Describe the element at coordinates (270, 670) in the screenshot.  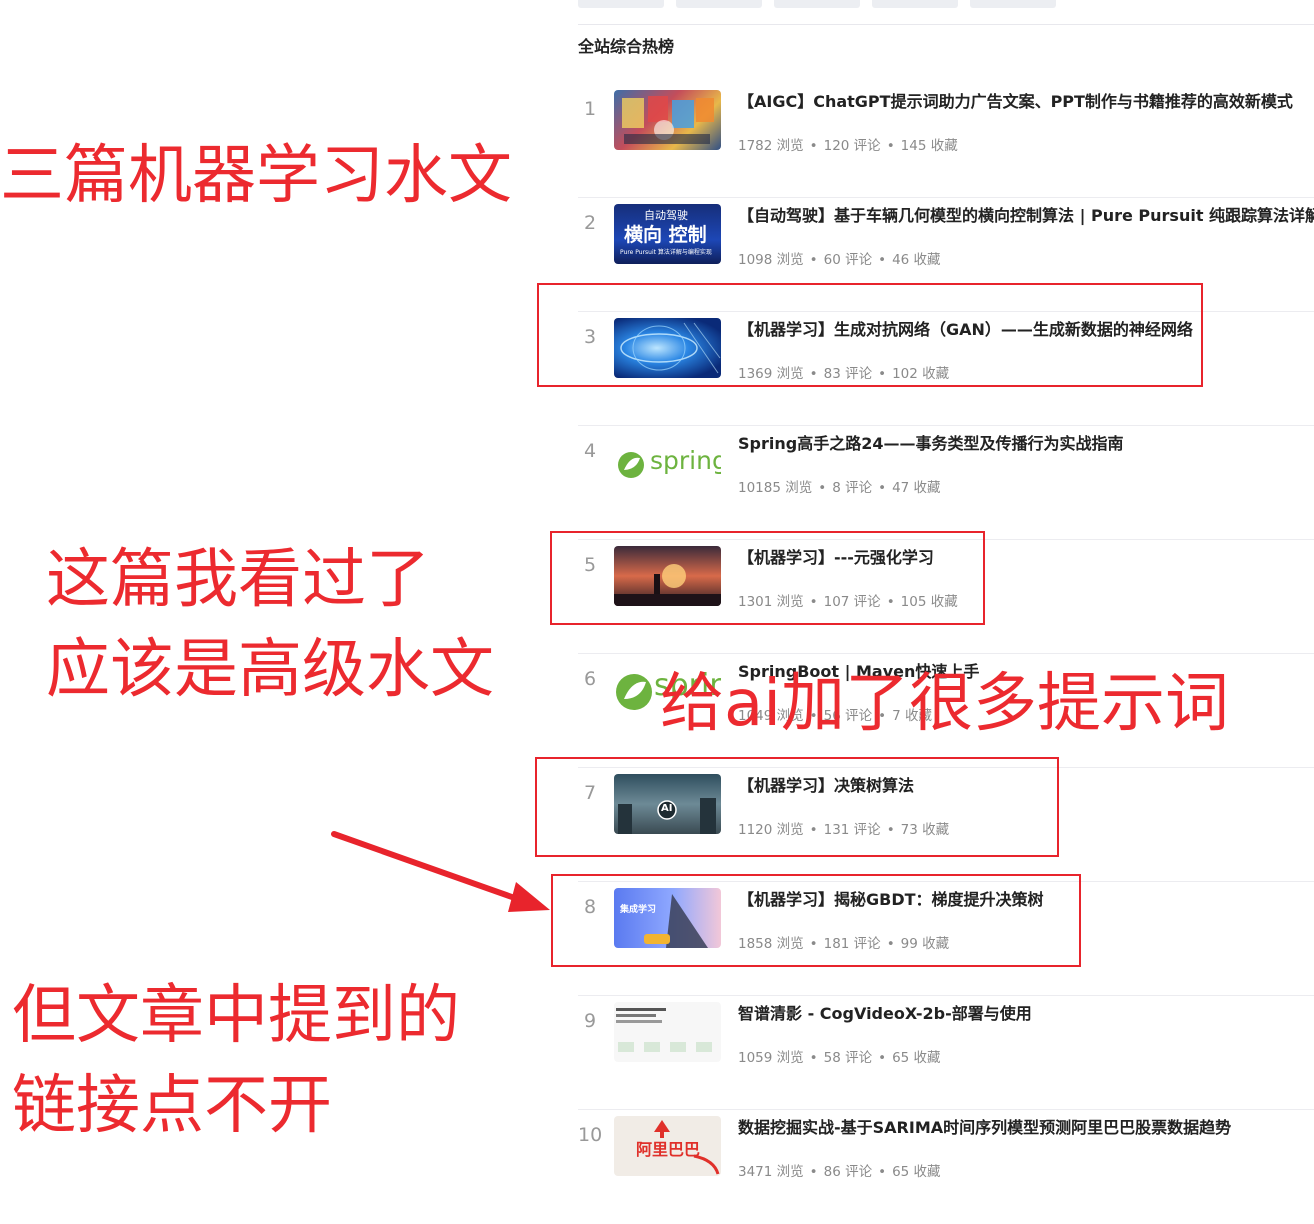
I see `annotation-note: 应该是高级水文` at that location.